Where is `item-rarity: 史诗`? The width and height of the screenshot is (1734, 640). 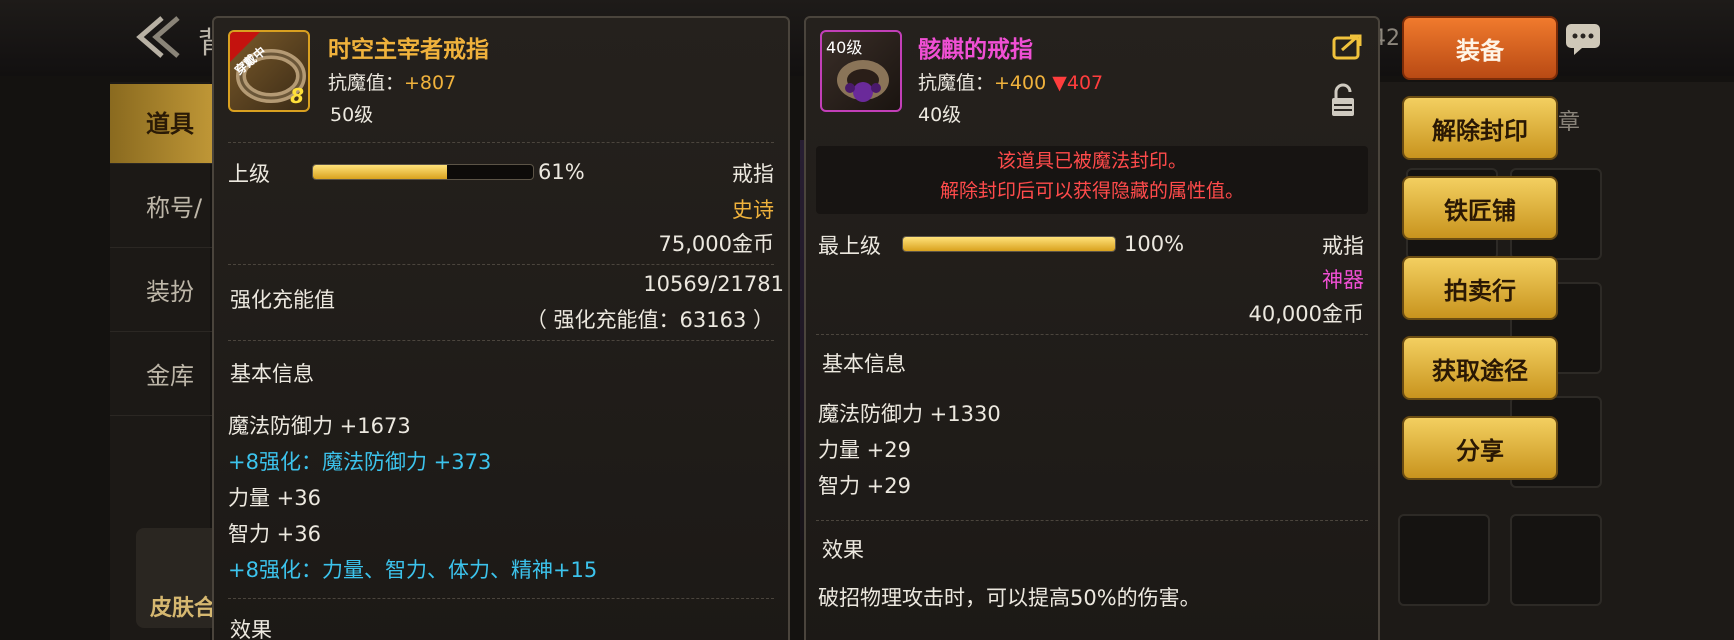 item-rarity: 史诗 is located at coordinates (753, 210).